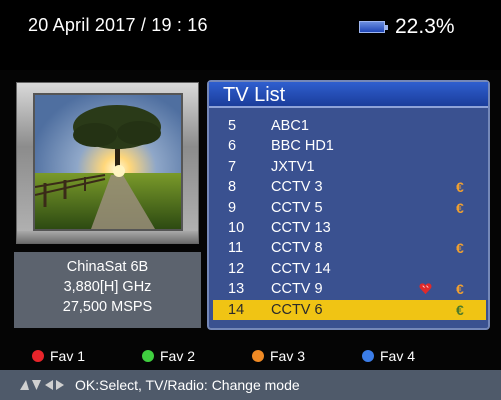 This screenshot has height=400, width=501. Describe the element at coordinates (236, 309) in the screenshot. I see `channel-number: 14` at that location.